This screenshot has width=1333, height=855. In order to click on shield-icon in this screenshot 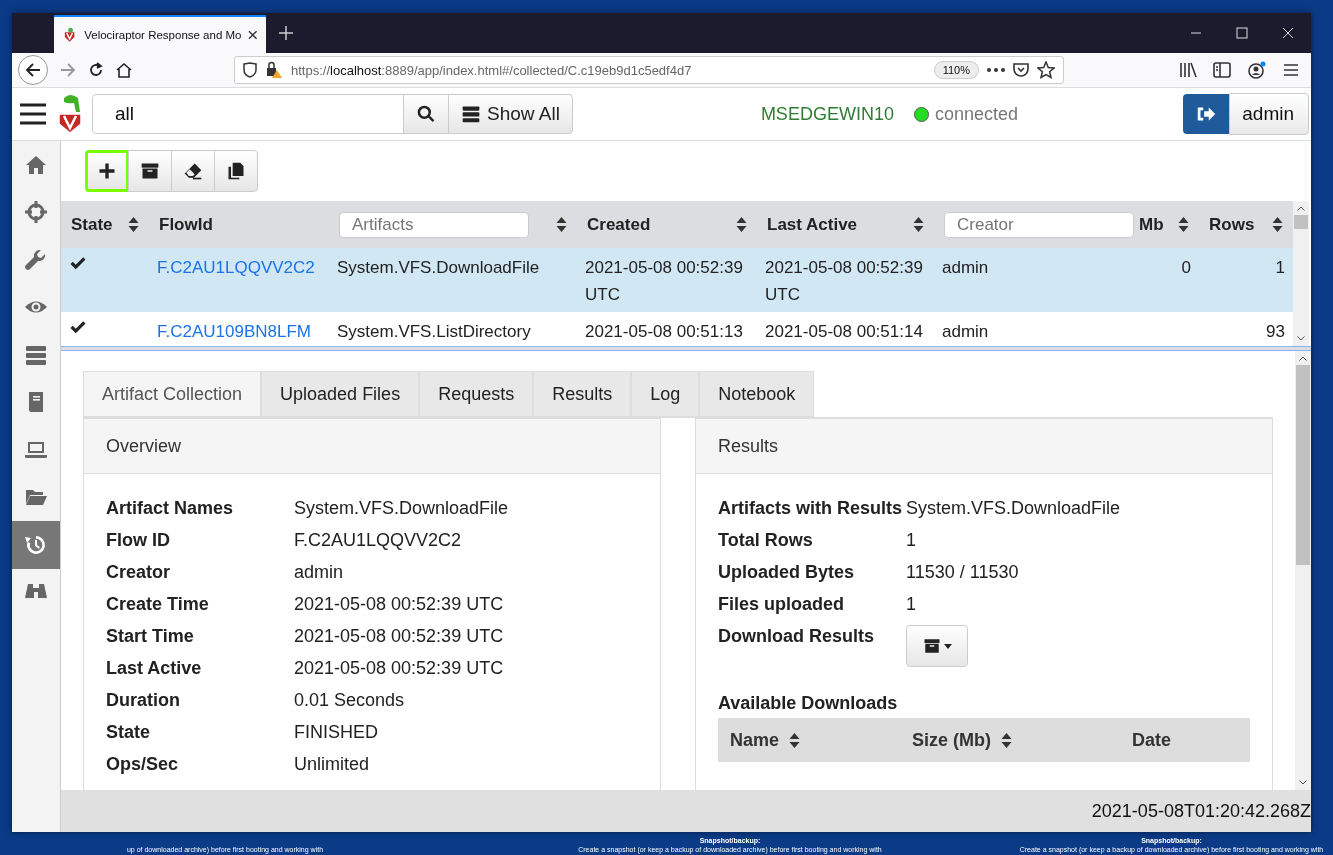, I will do `click(250, 70)`.